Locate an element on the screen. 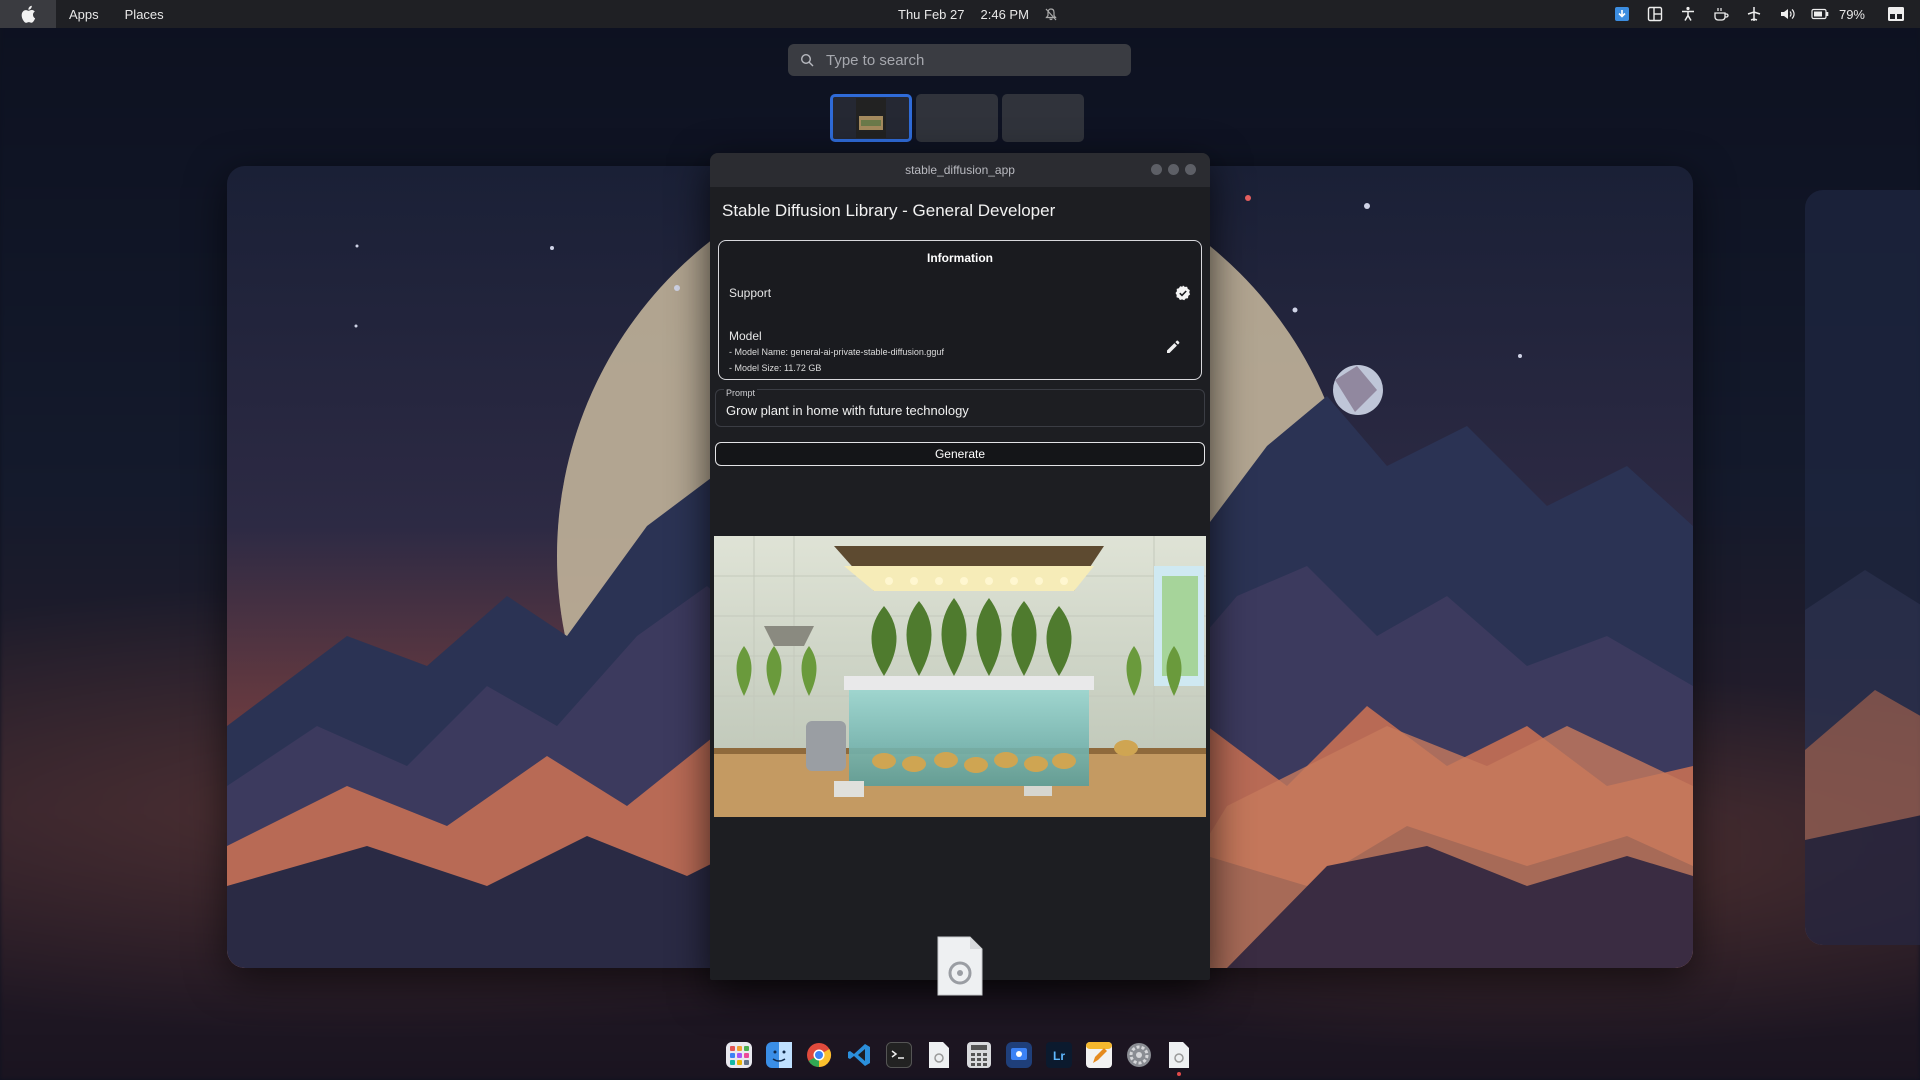 The image size is (1920, 1080). terminal-icon is located at coordinates (899, 1055).